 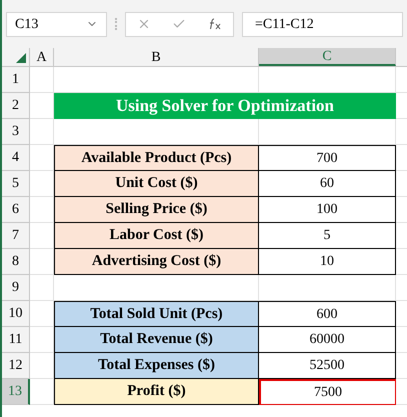 I want to click on table-cell: 10, so click(x=327, y=262).